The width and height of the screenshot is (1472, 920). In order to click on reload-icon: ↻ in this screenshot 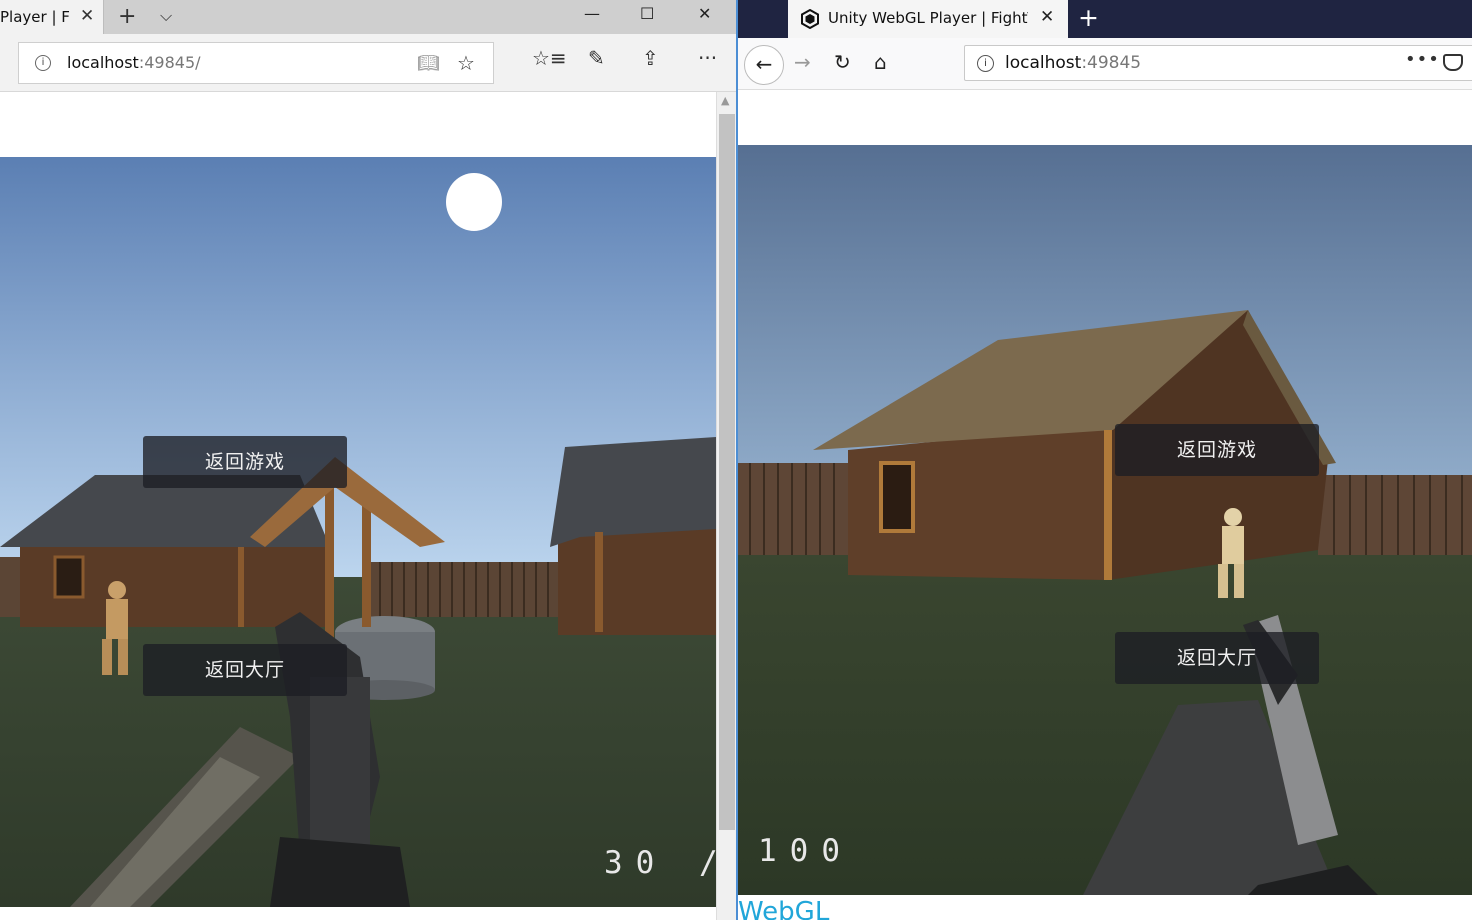, I will do `click(842, 62)`.